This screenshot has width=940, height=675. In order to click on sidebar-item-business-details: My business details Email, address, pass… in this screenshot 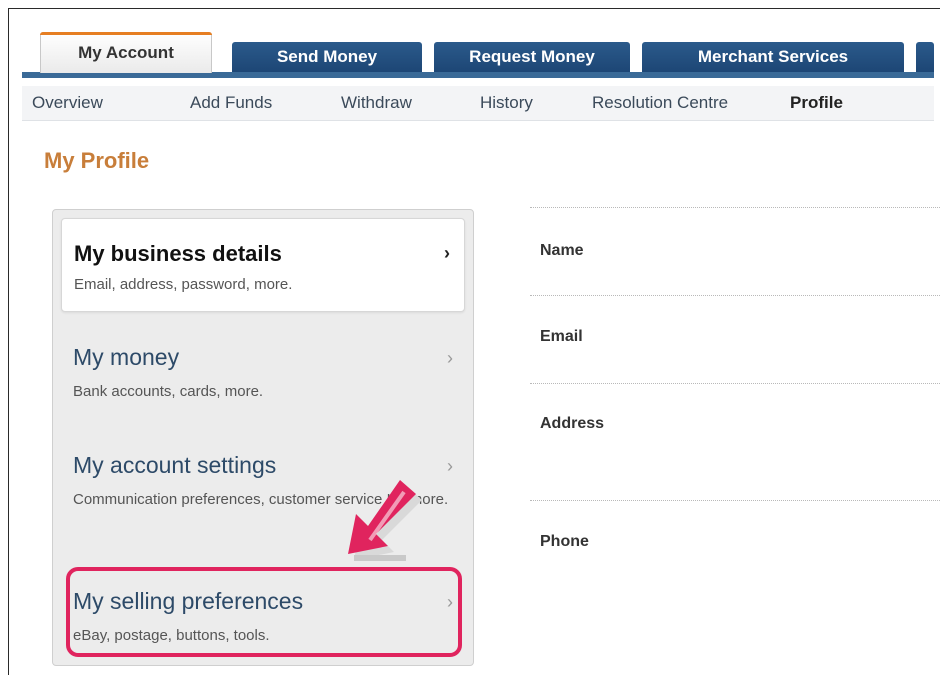, I will do `click(263, 265)`.